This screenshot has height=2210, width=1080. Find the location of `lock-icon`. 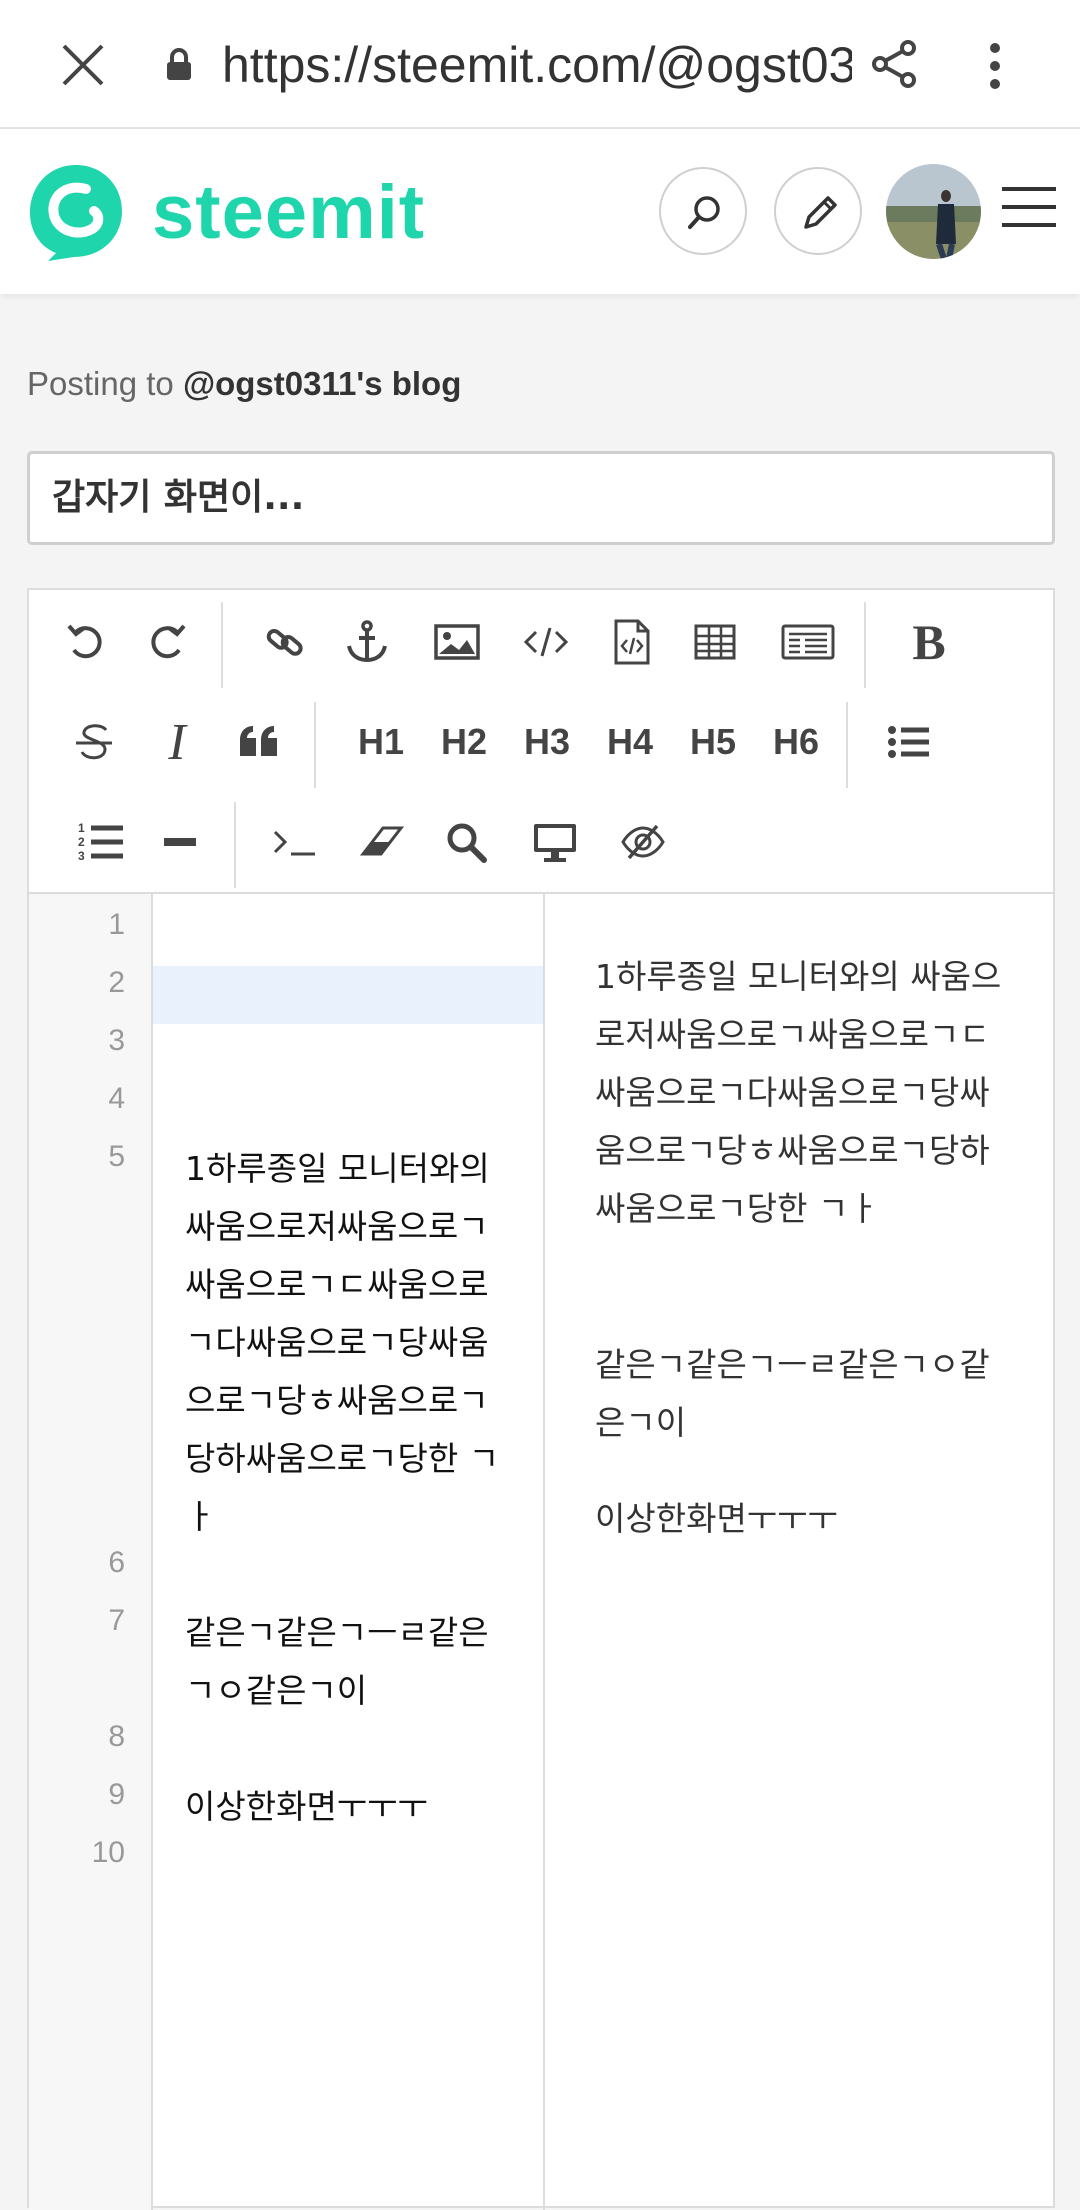

lock-icon is located at coordinates (179, 64).